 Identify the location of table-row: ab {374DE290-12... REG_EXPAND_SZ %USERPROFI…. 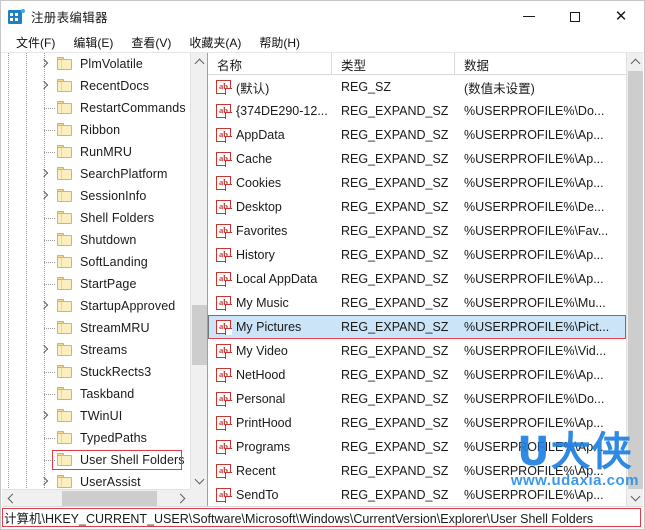
(417, 111).